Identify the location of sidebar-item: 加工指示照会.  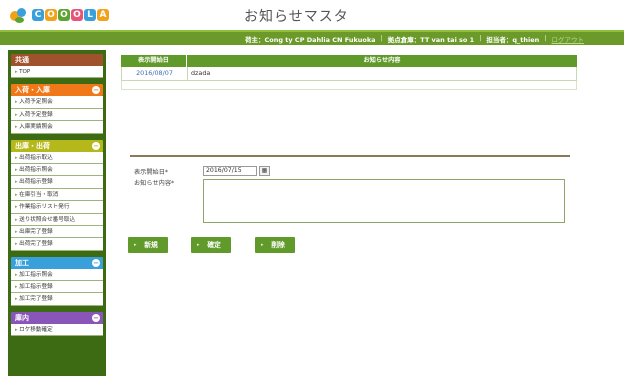
(57, 275).